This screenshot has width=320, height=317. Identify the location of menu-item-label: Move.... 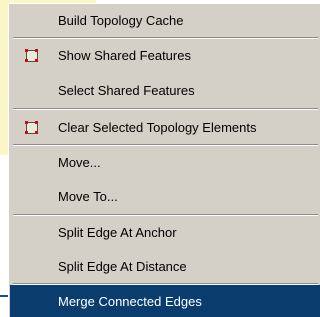
(79, 162).